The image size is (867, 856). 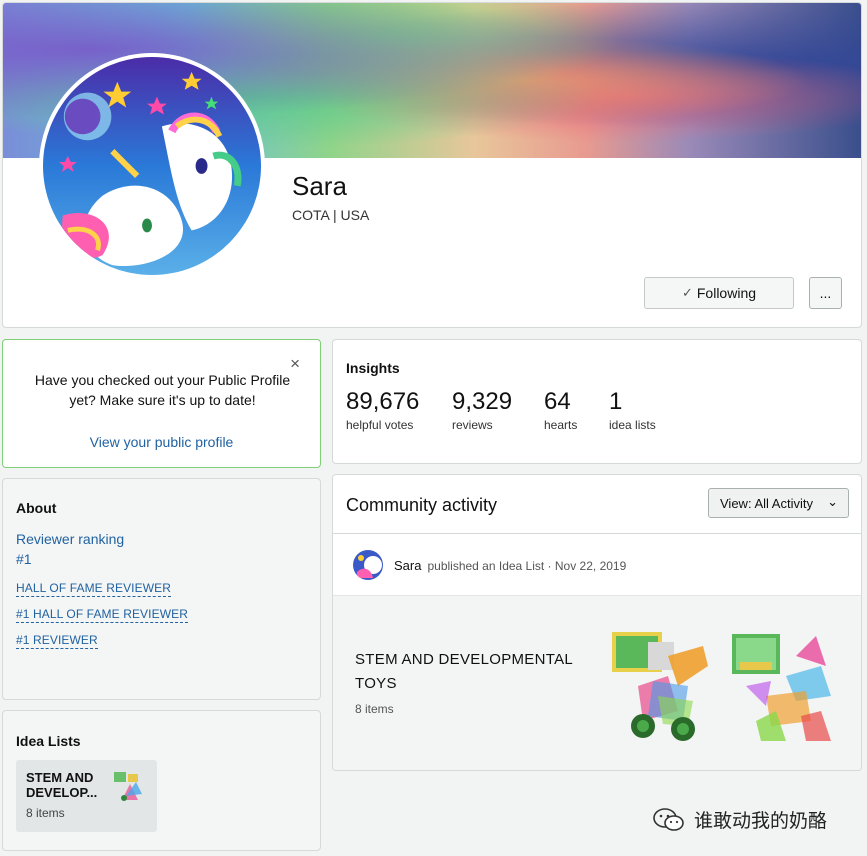 I want to click on stat-idea-lists: 1 idea lists, so click(x=632, y=410).